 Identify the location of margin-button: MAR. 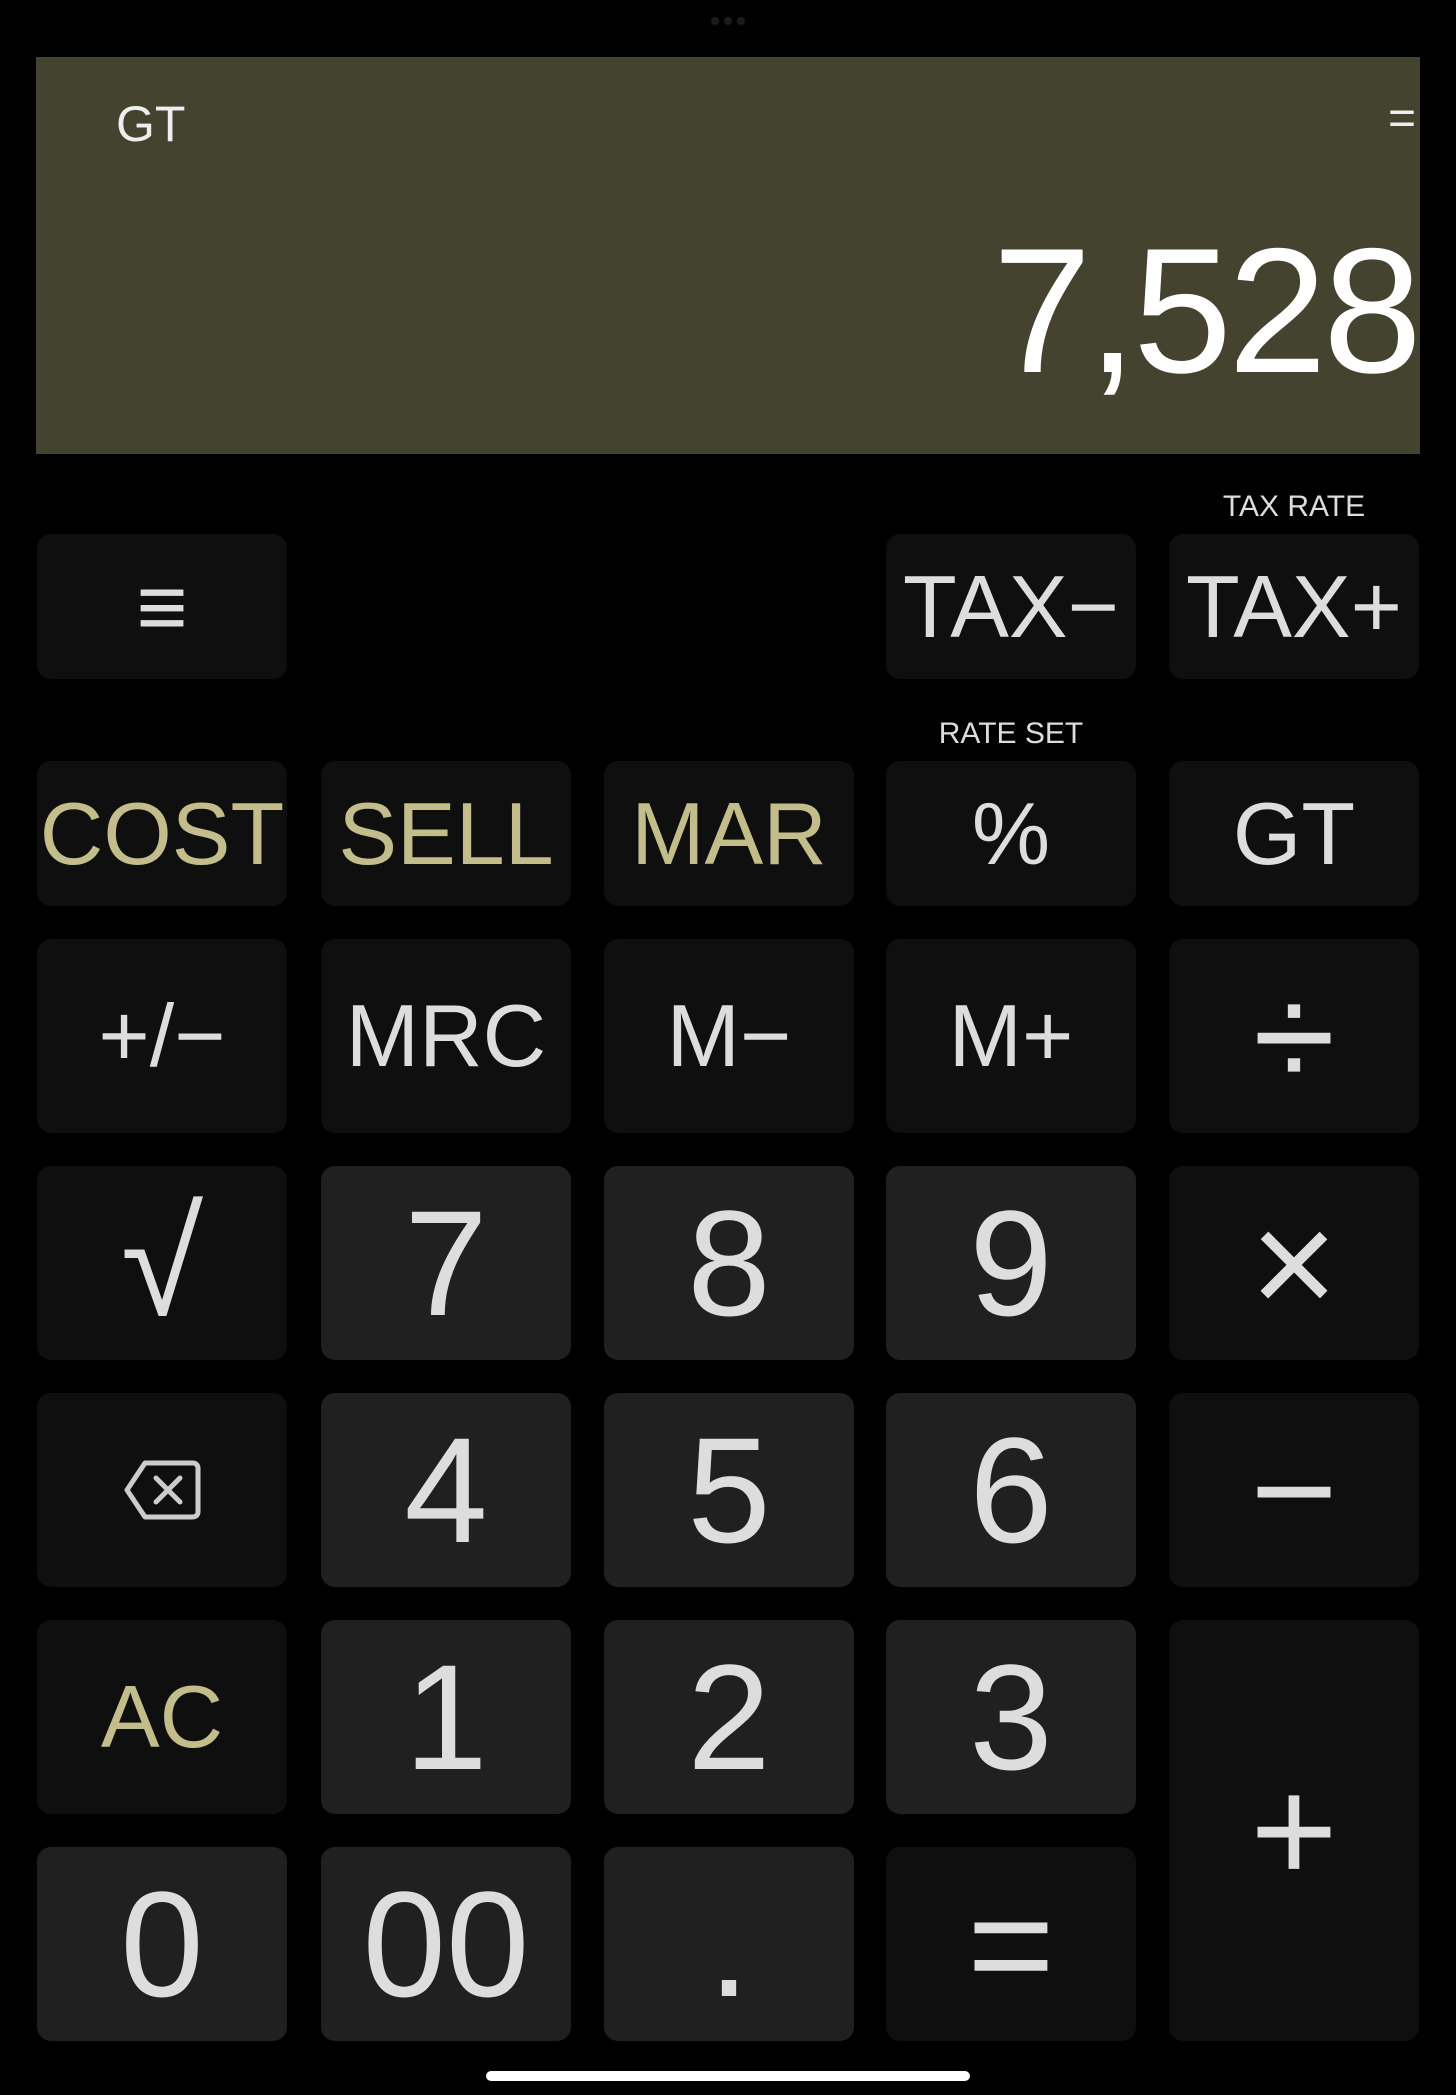
(729, 833).